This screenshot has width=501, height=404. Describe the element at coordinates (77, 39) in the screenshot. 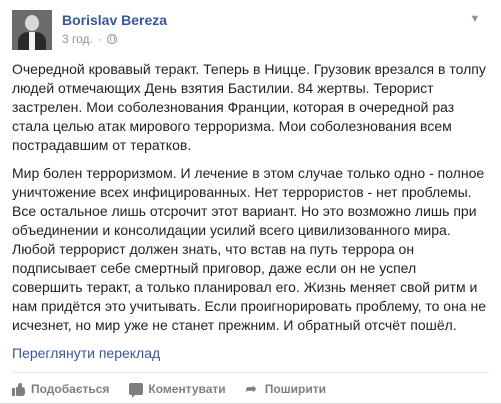

I see `post-timestamp: 3 год.` at that location.